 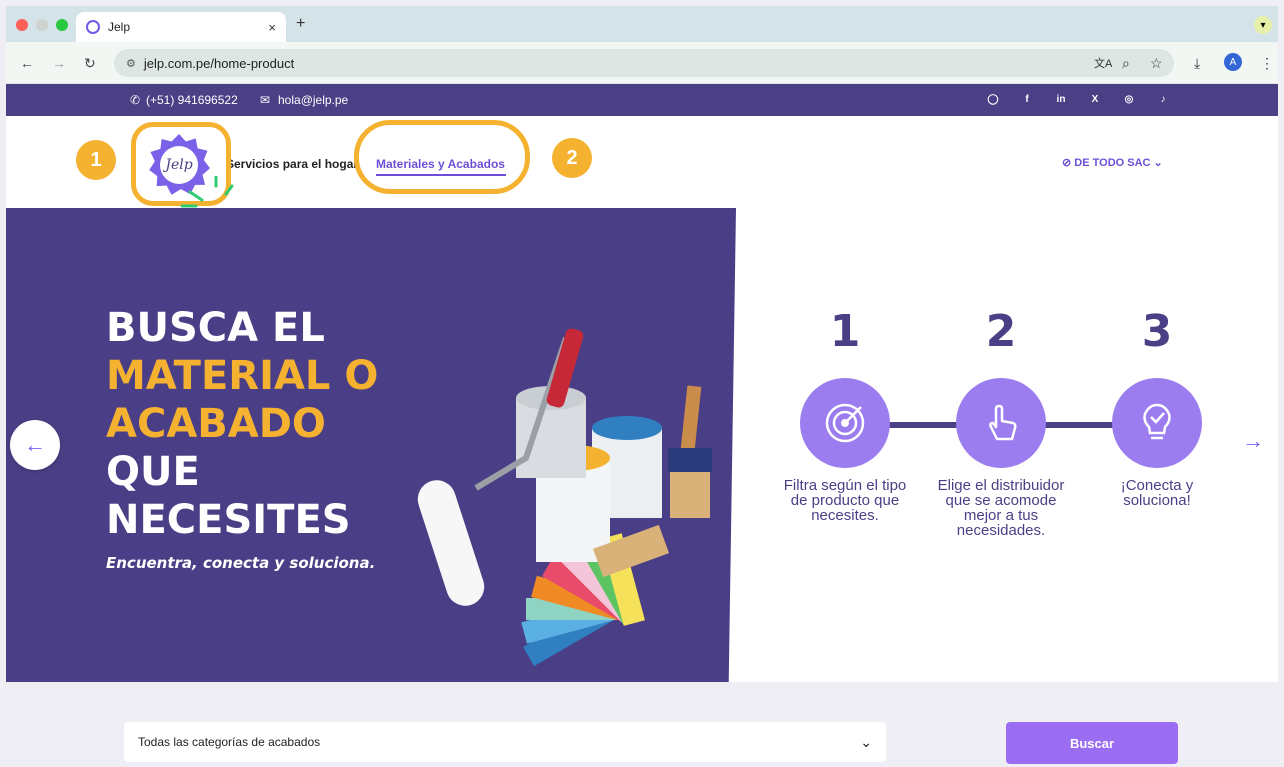 I want to click on window-controls, so click(x=42, y=25).